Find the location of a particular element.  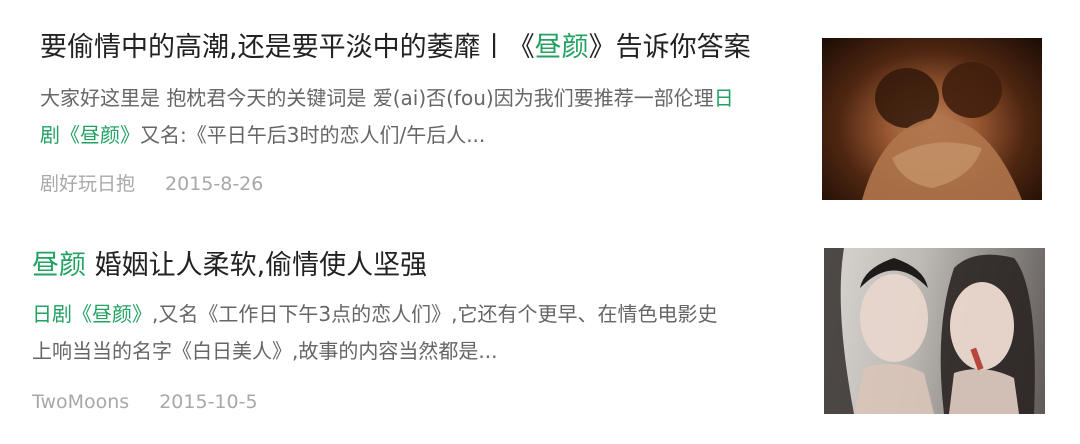

title-text: 婚姻让人柔软,偷情使人坚强 is located at coordinates (257, 265).